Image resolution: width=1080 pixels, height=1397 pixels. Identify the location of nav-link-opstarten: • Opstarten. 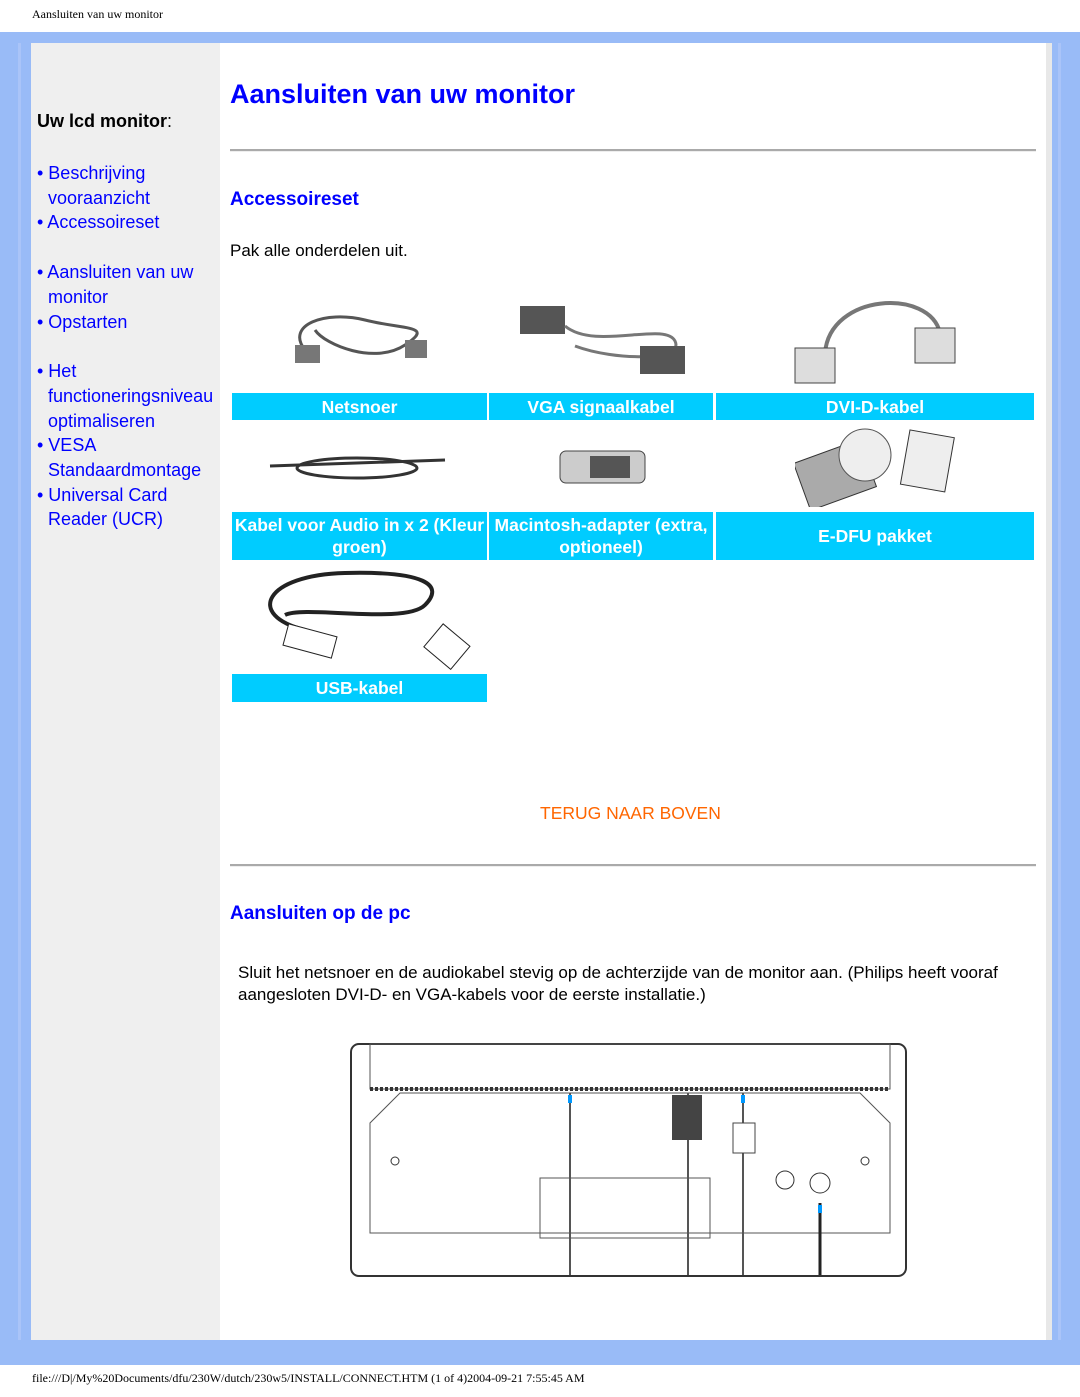
(129, 322).